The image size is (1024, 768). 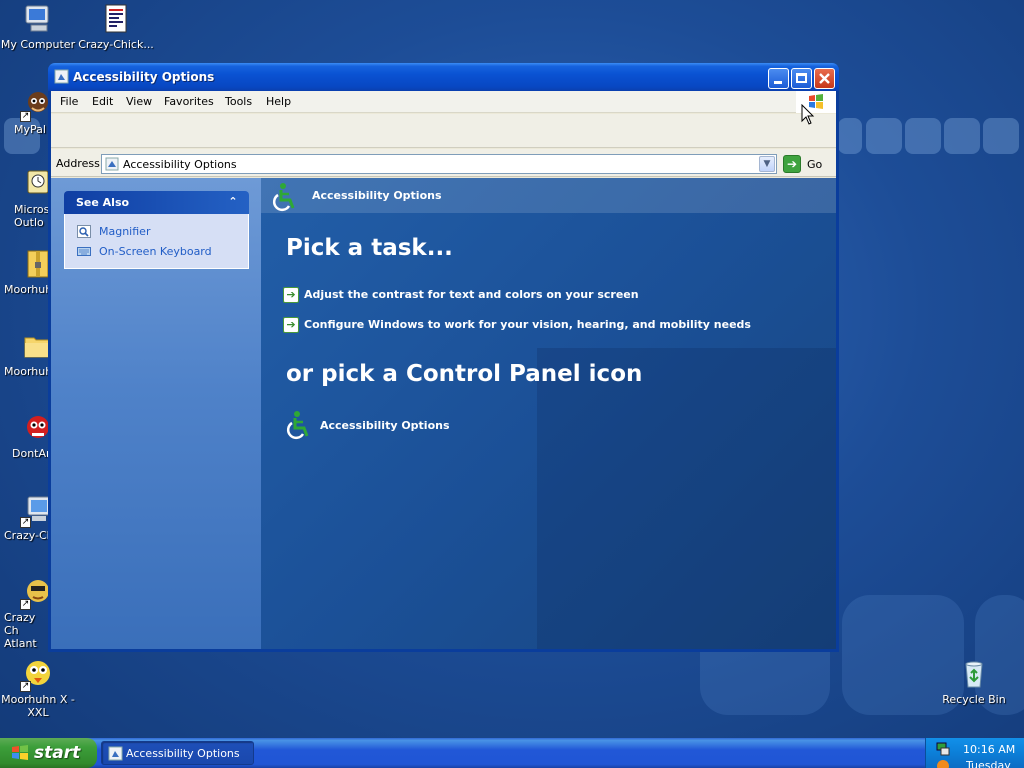 I want to click on address-value: Accessibility Options, so click(x=180, y=164).